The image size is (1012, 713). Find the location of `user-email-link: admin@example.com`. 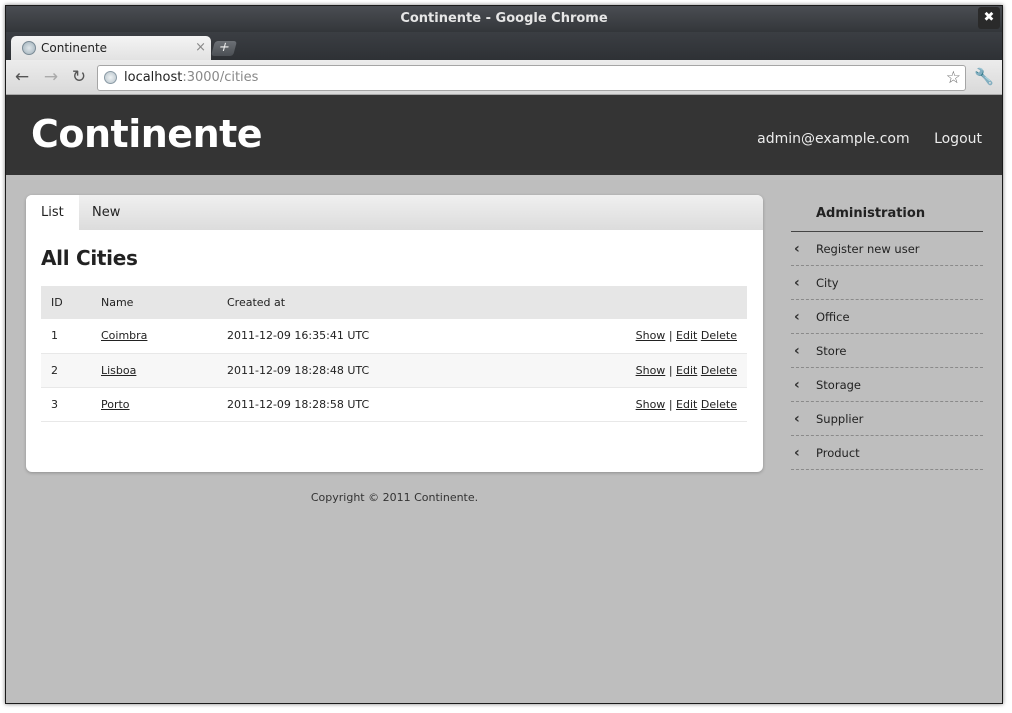

user-email-link: admin@example.com is located at coordinates (833, 139).